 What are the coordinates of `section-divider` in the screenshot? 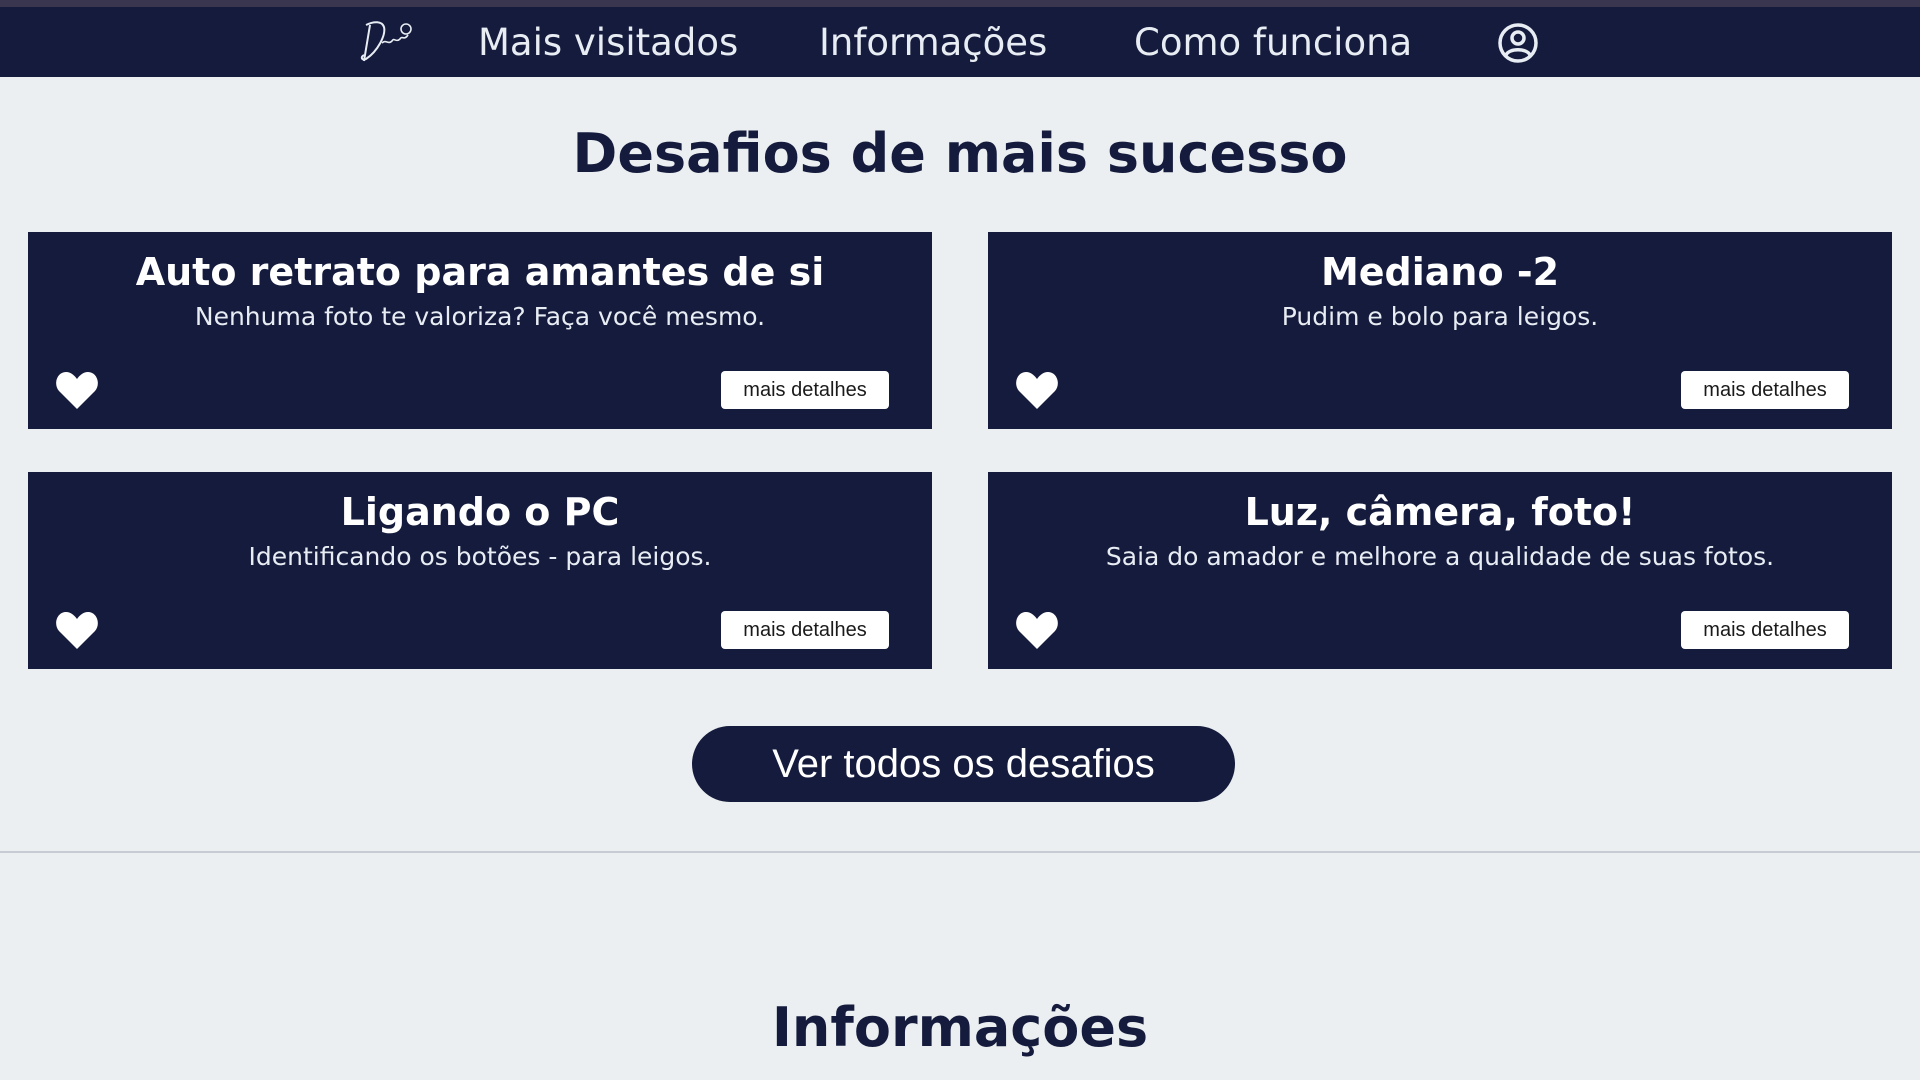 It's located at (960, 852).